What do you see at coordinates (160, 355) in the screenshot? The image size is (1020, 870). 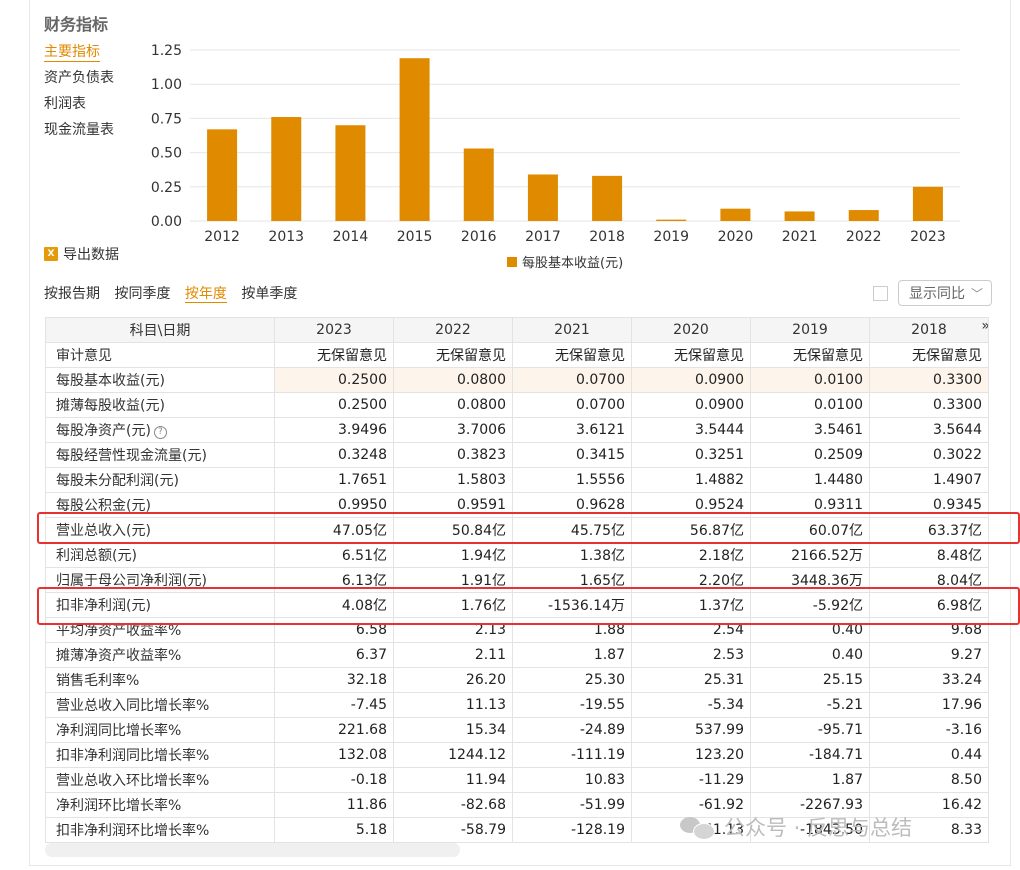 I see `row-label: 审计意见` at bounding box center [160, 355].